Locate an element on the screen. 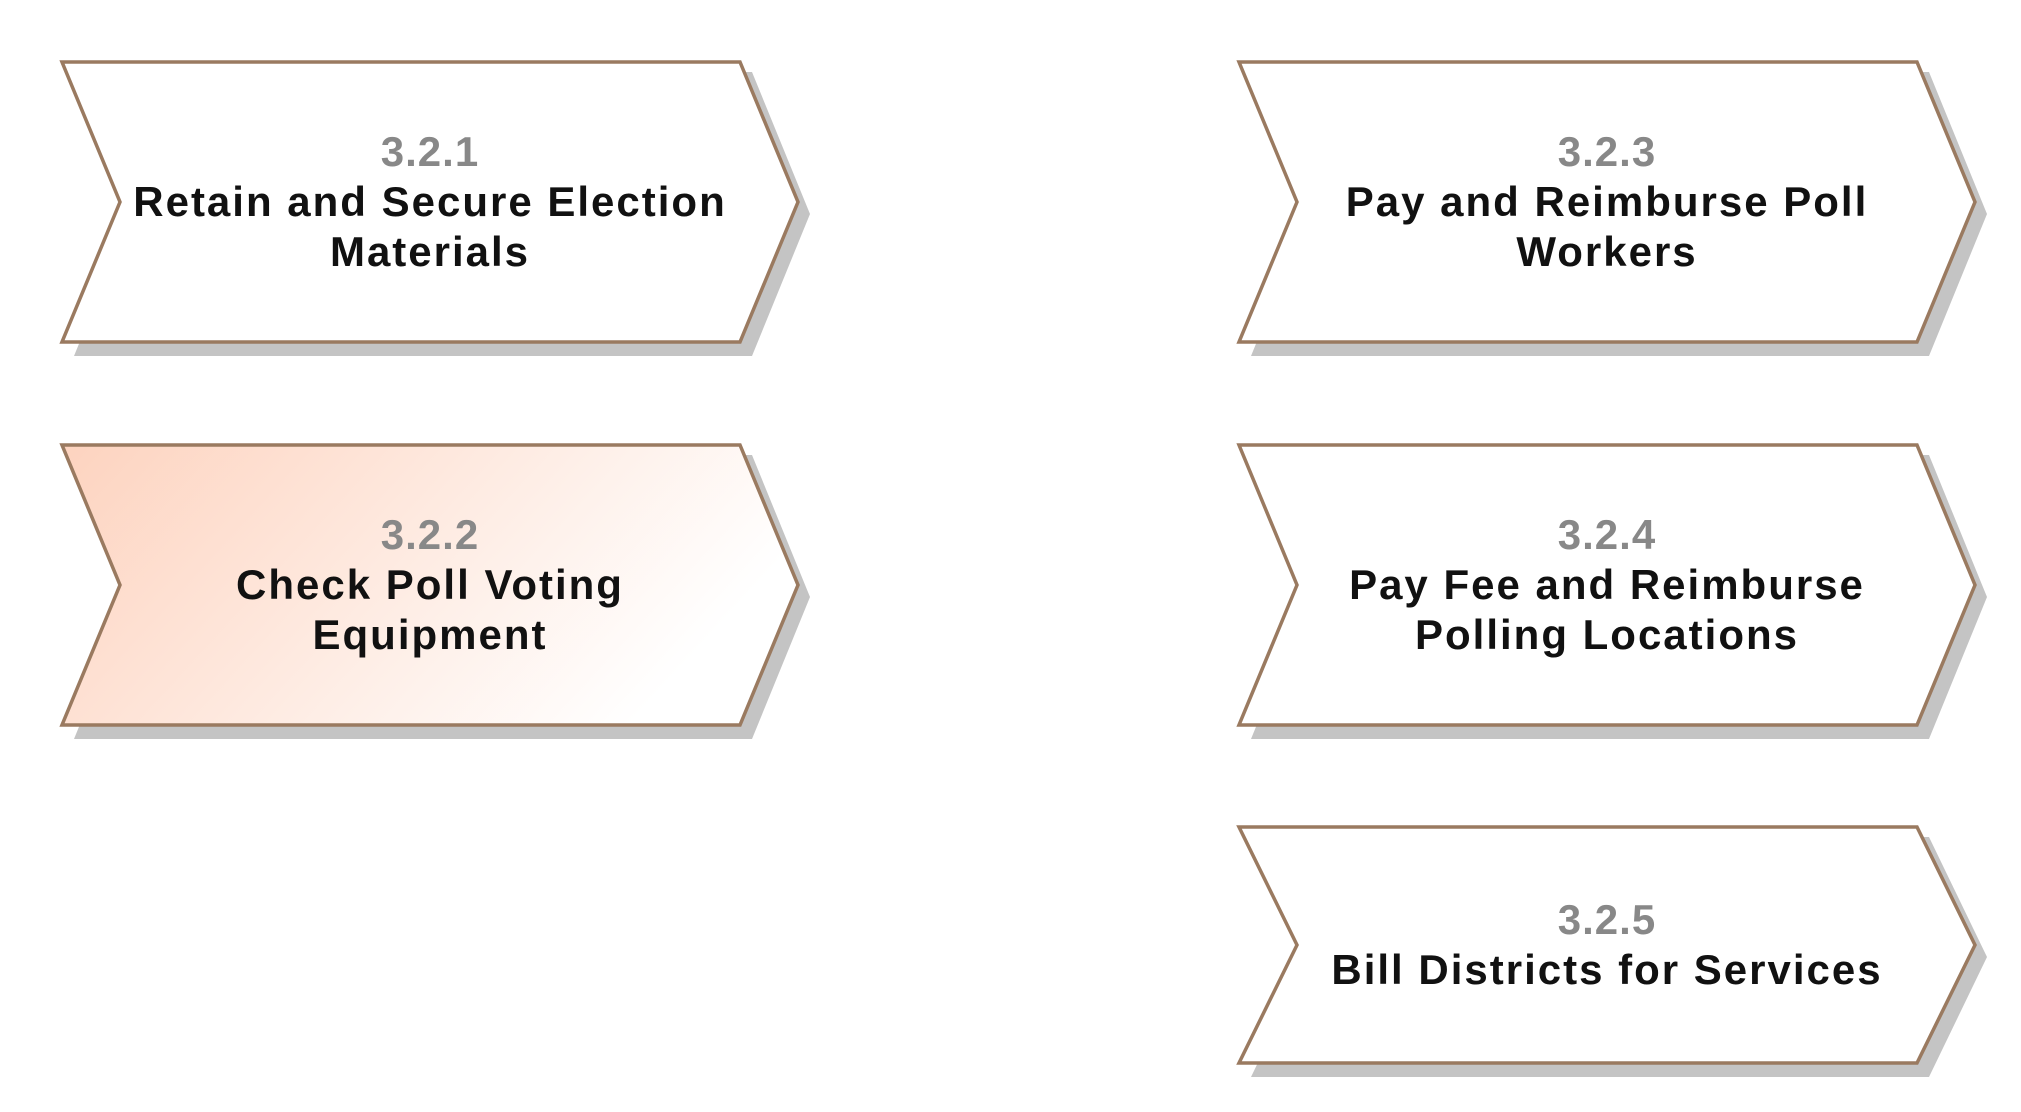 This screenshot has width=2021, height=1112. process-step-3-2-3: 3.2.3 Pay and Reimburse Poll Workers is located at coordinates (1616, 208).